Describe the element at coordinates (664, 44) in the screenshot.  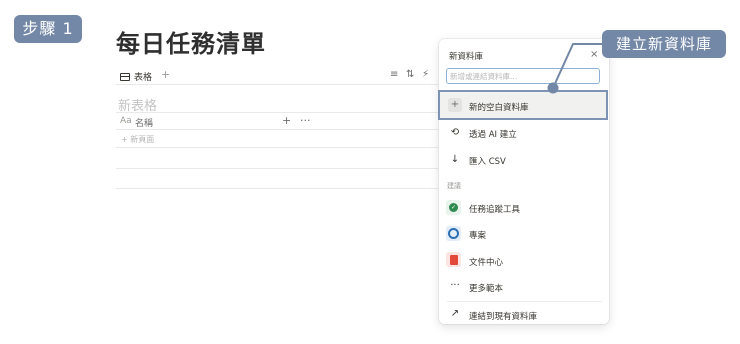
I see `callout-label: 建立新資料庫` at that location.